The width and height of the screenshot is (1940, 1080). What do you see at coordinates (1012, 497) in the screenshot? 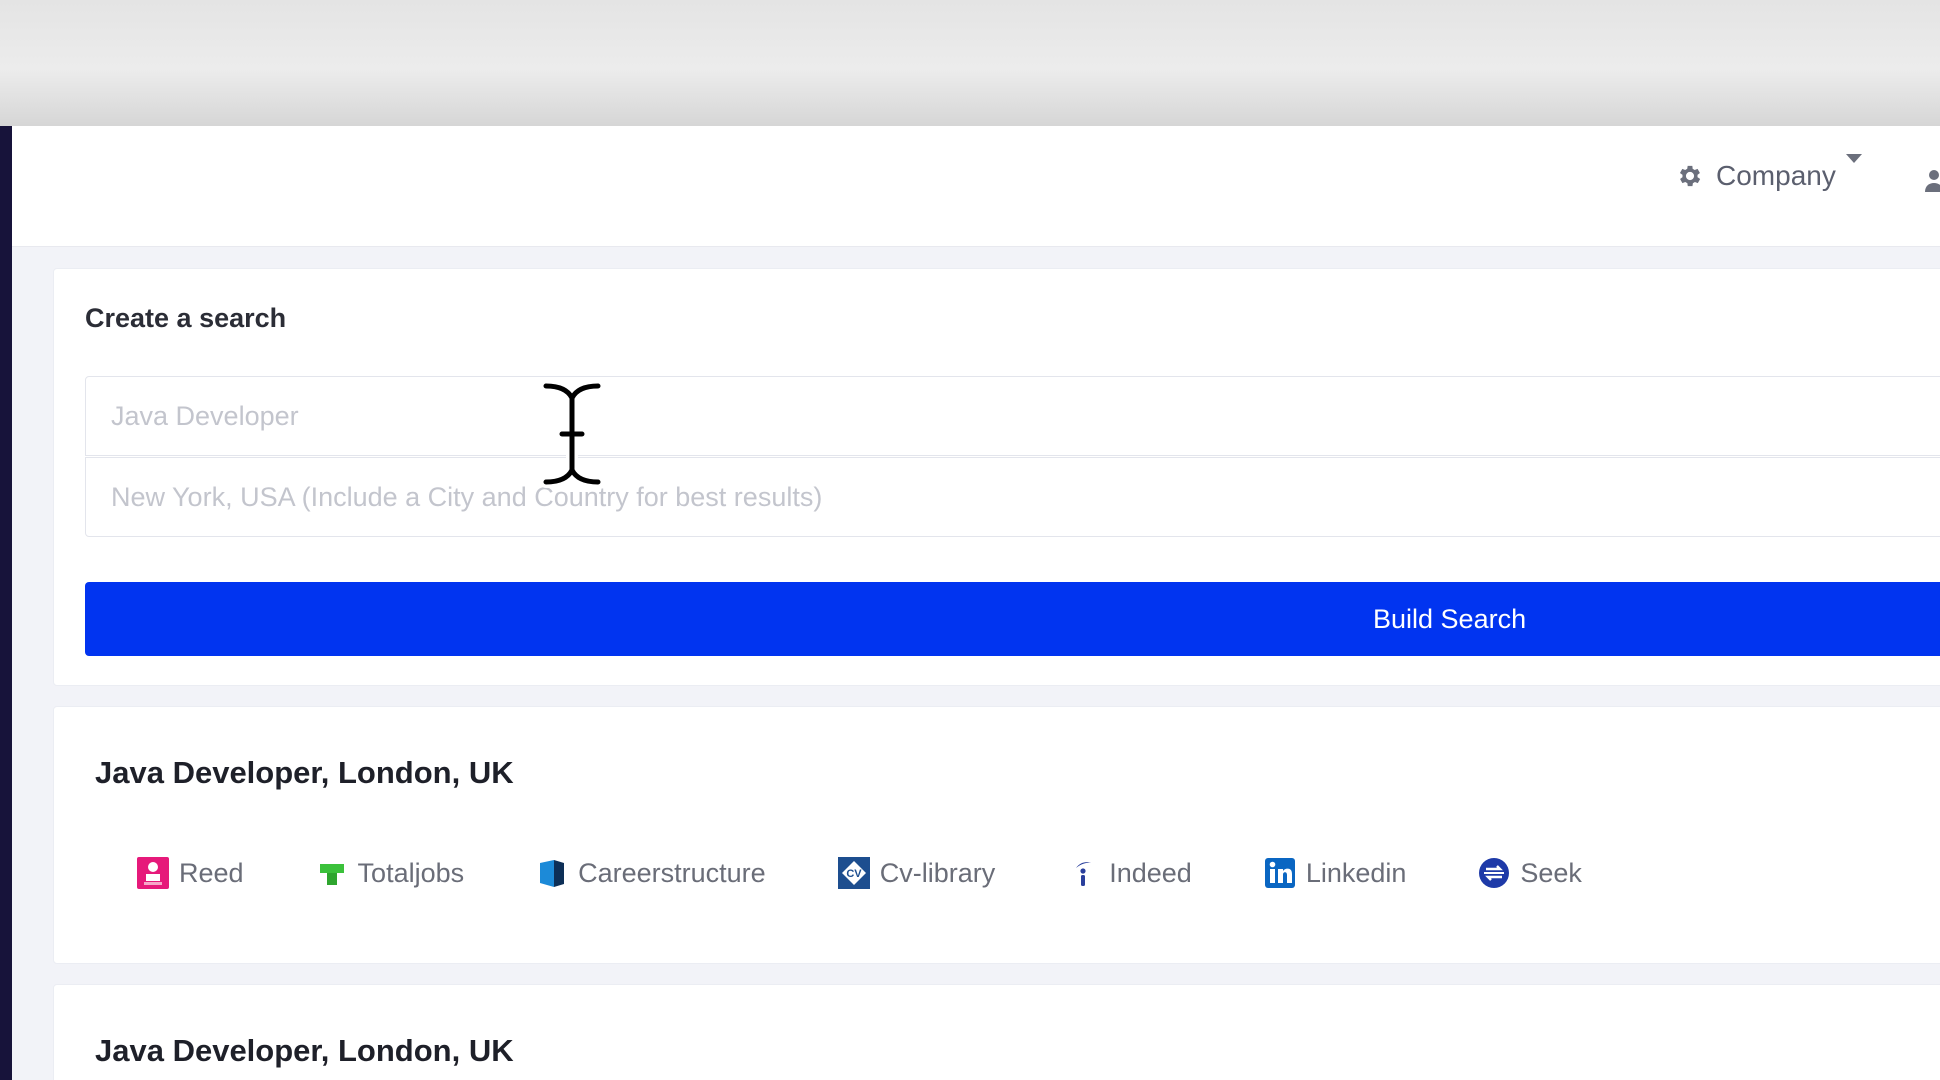
I see `location-input` at bounding box center [1012, 497].